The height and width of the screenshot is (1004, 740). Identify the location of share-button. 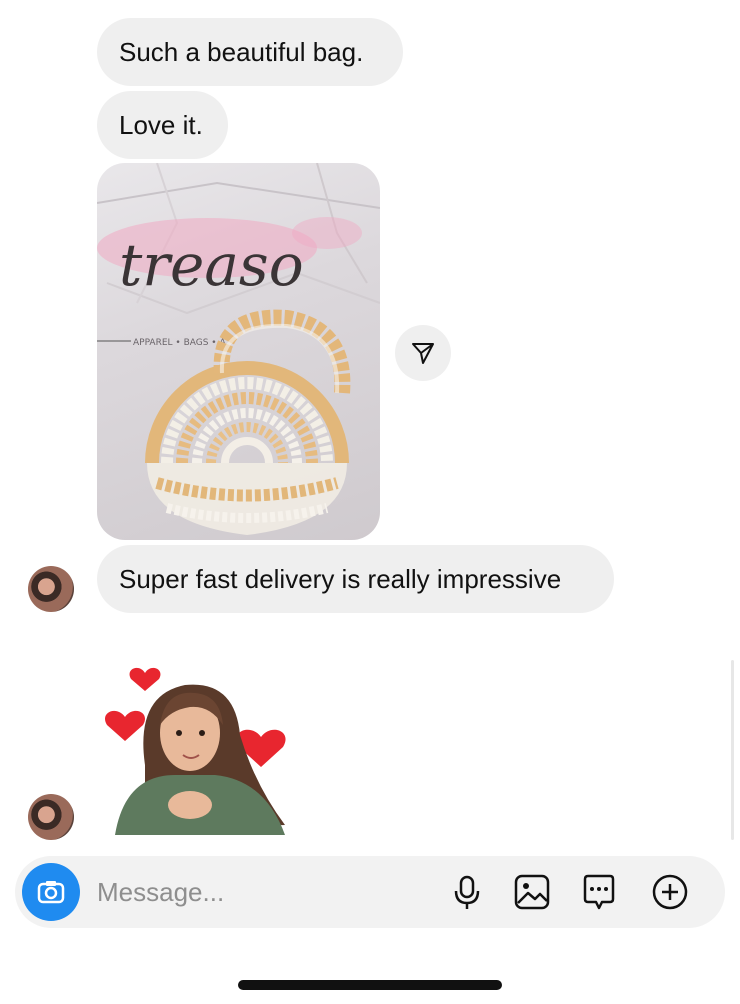
(423, 353).